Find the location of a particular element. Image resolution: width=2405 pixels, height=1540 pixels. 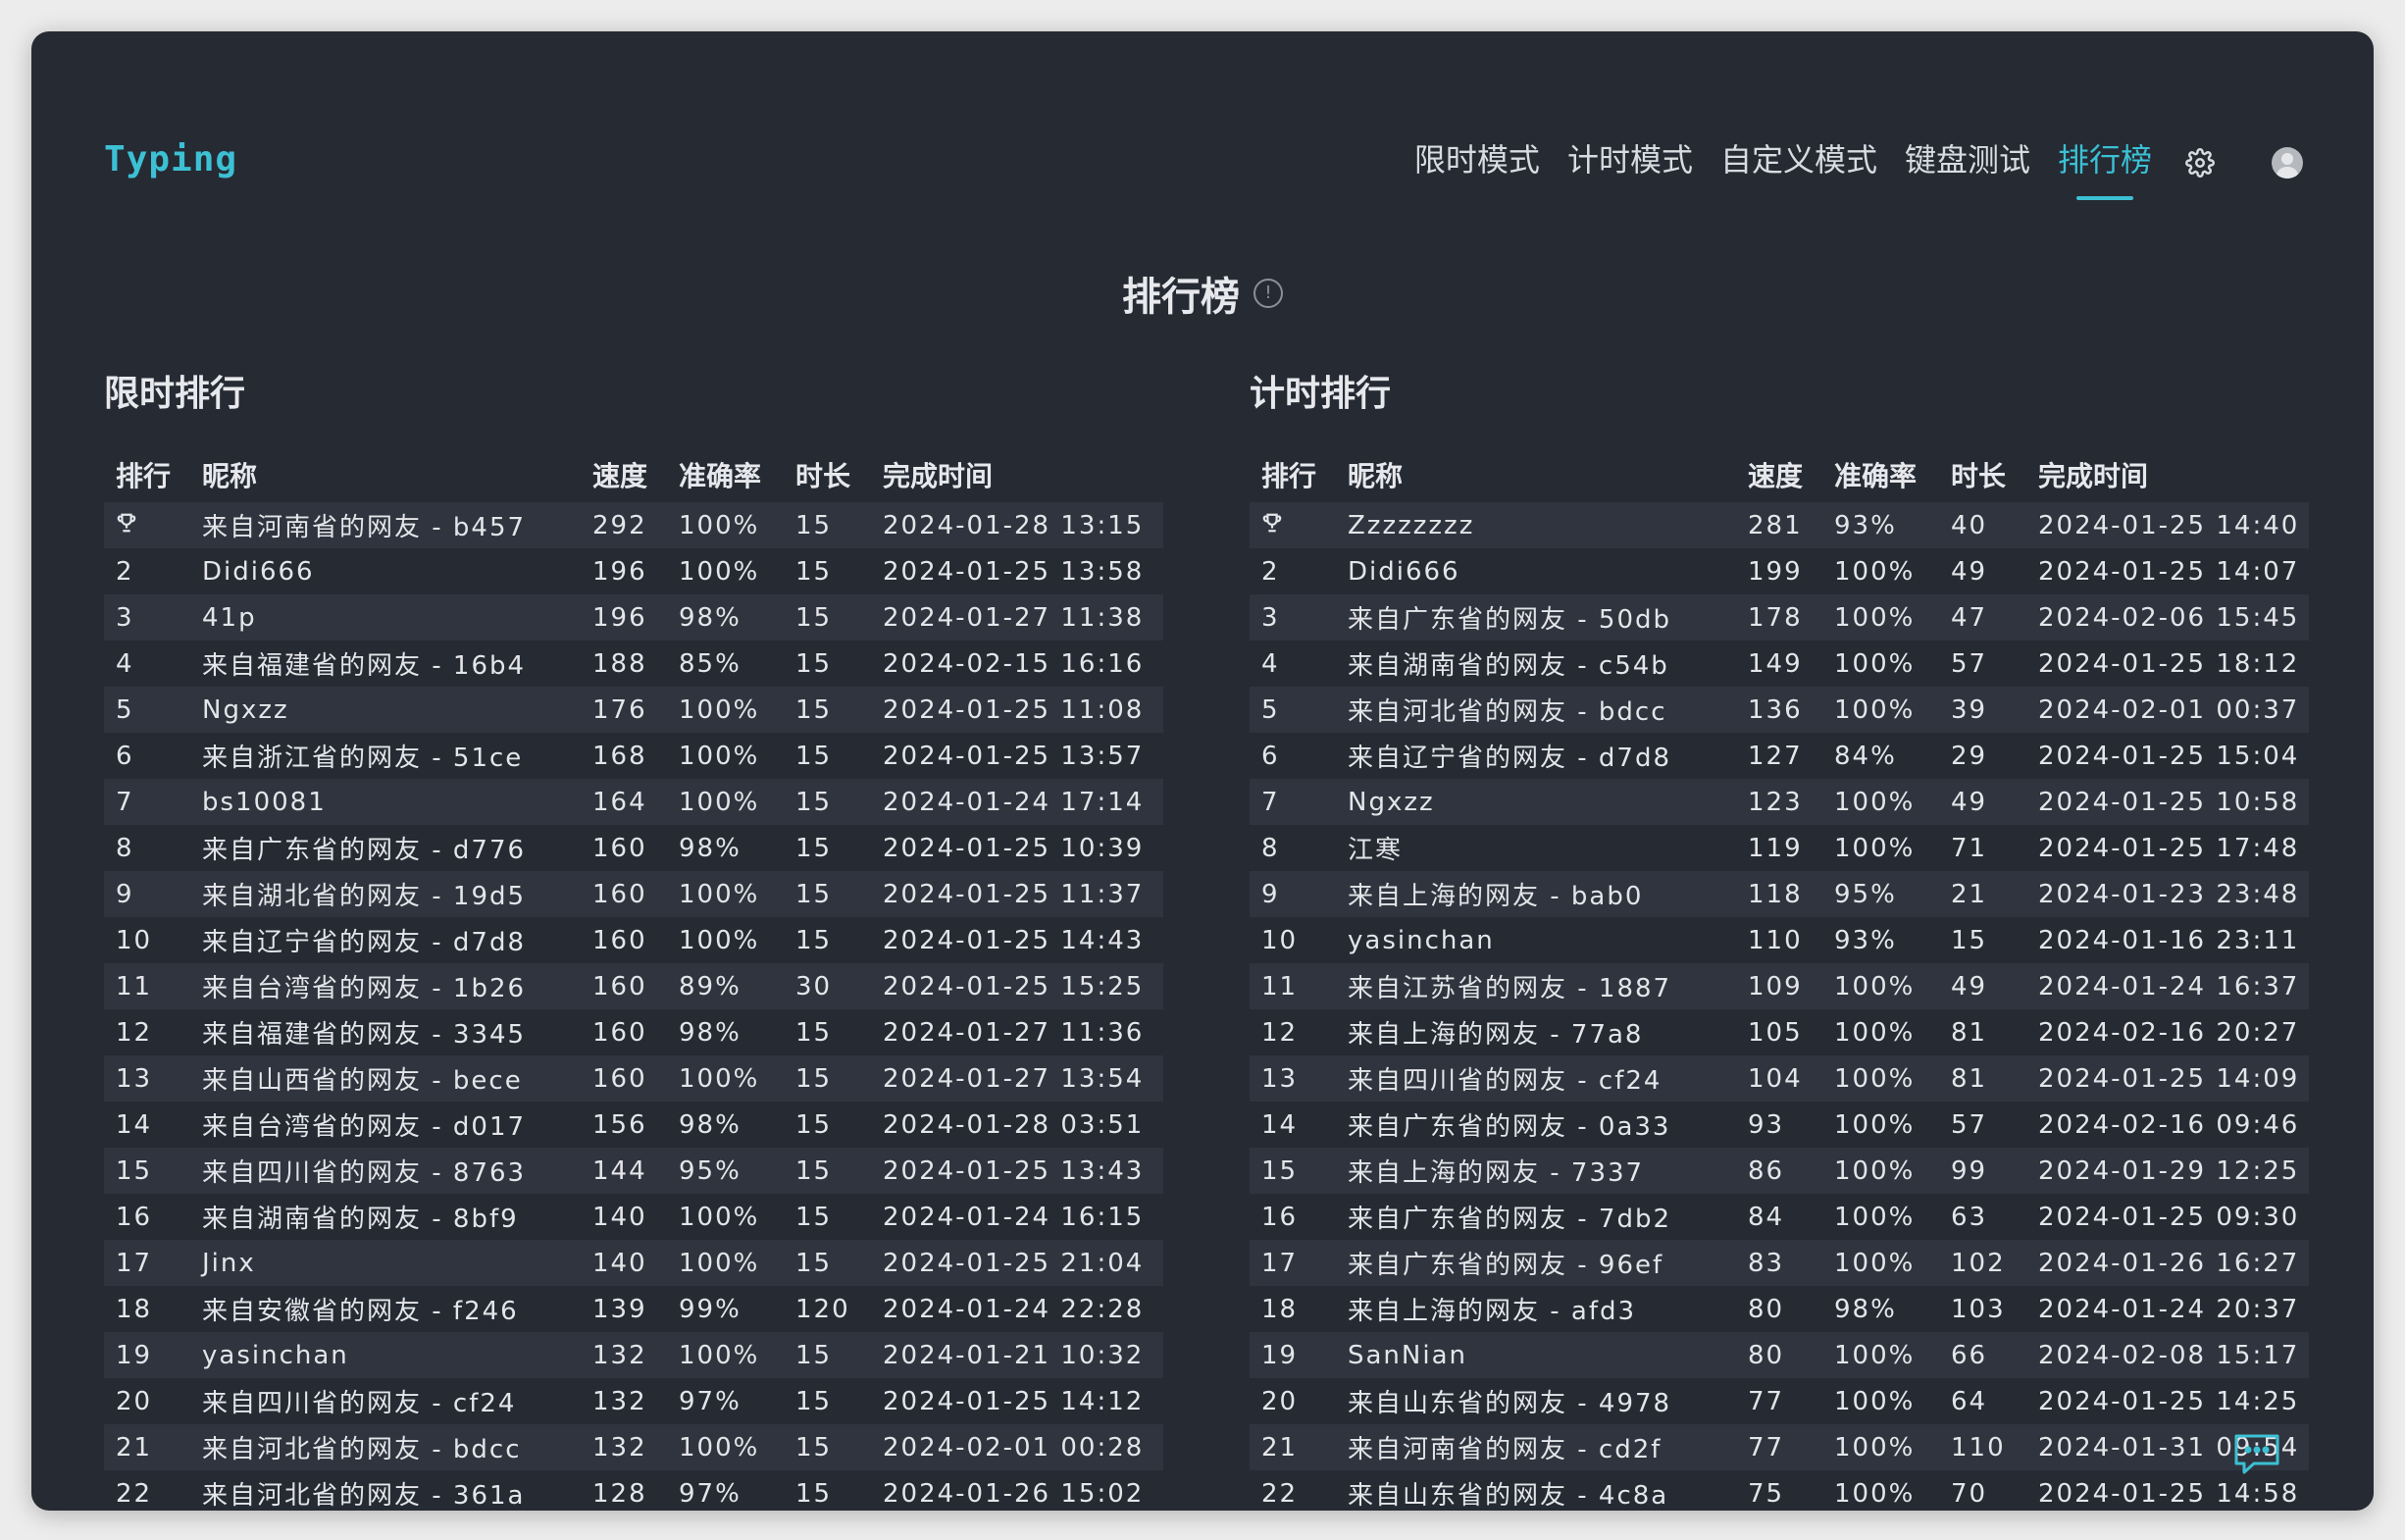

nickname-cell: 来自辽宁省的网友 - d7d8 is located at coordinates (365, 942).